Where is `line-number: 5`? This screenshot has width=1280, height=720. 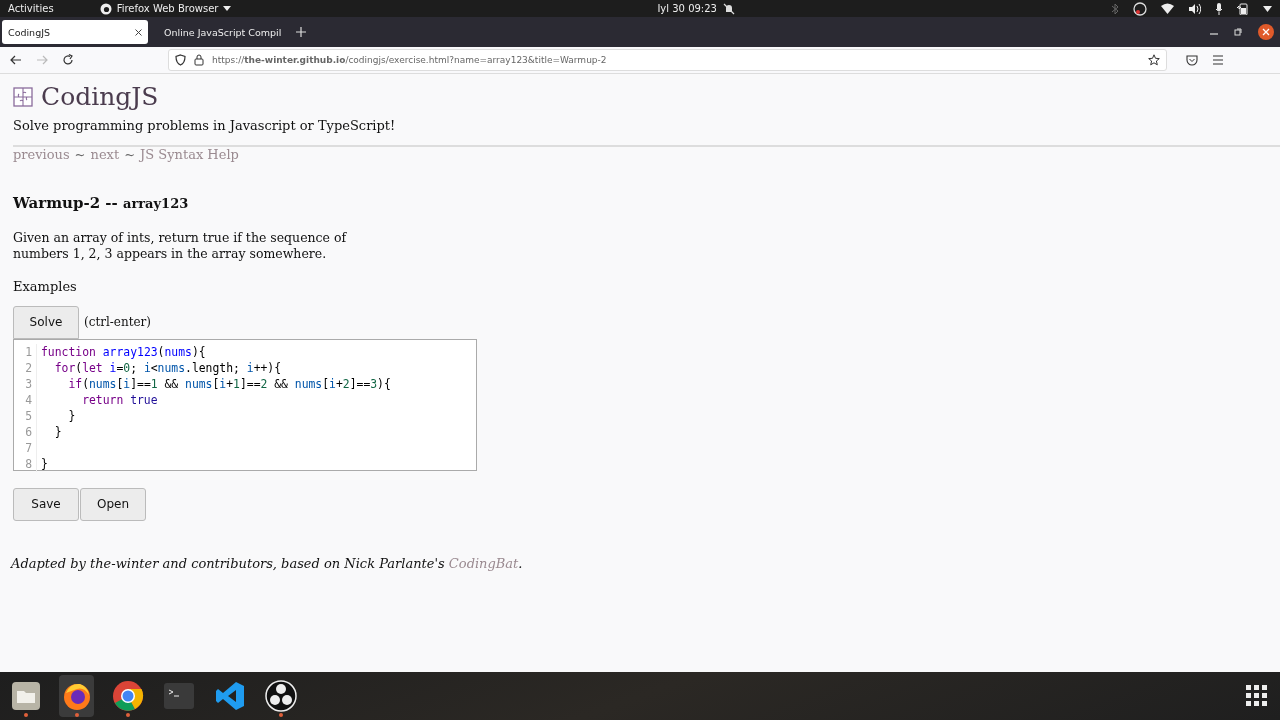
line-number: 5 is located at coordinates (25, 415).